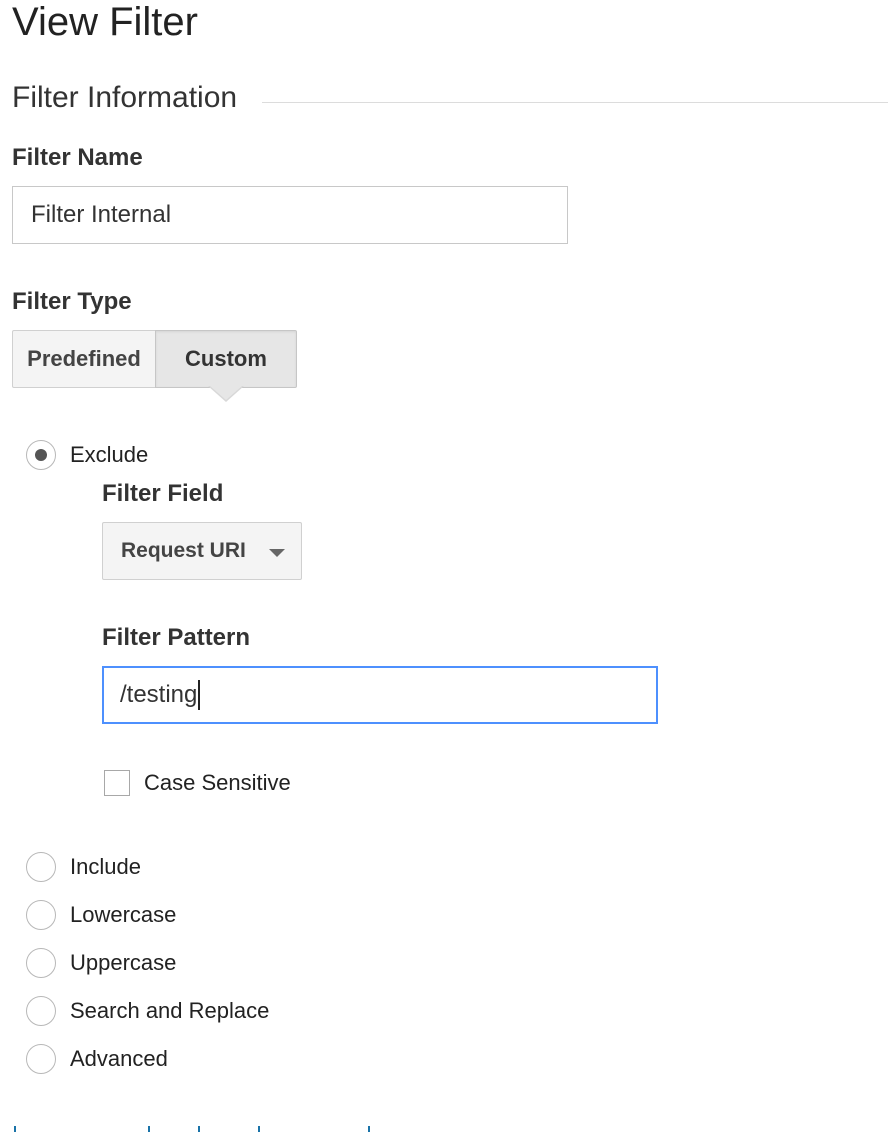  Describe the element at coordinates (123, 914) in the screenshot. I see `radio-label-lowercase: Lowercase` at that location.